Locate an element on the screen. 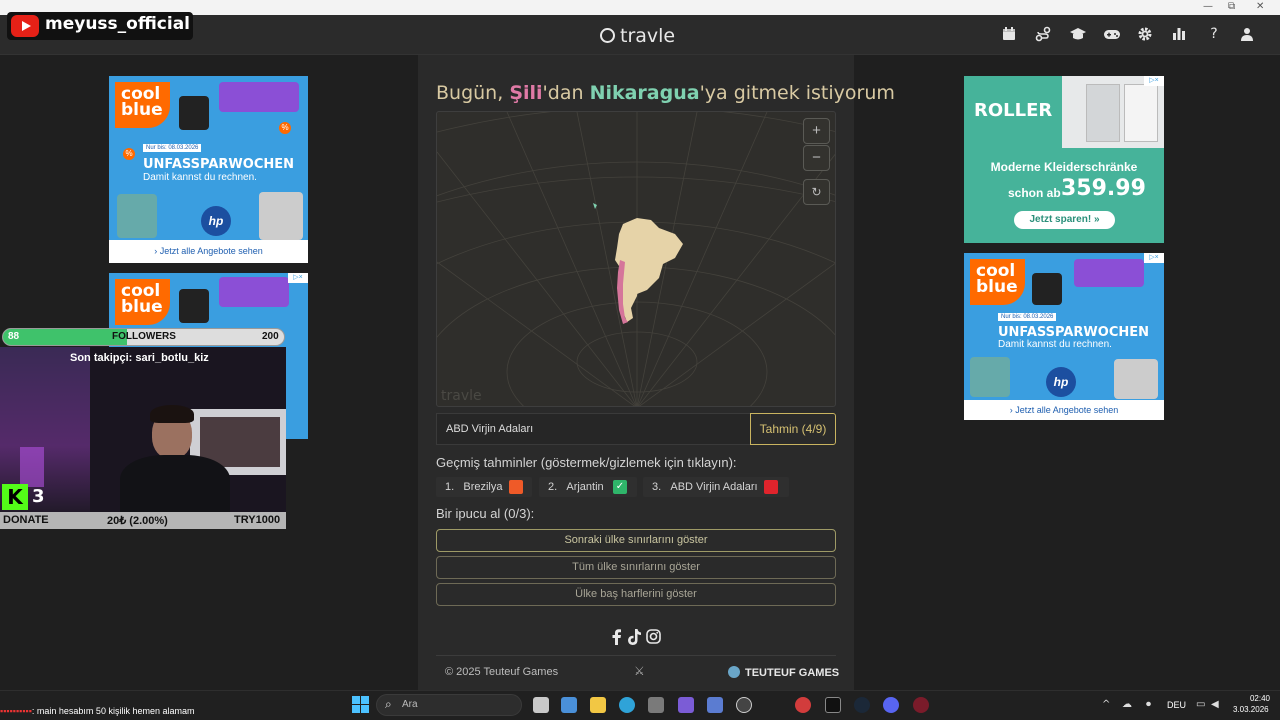 This screenshot has width=1280, height=720. teuteuf-games-link: TEUTEUF GAMES is located at coordinates (783, 671).